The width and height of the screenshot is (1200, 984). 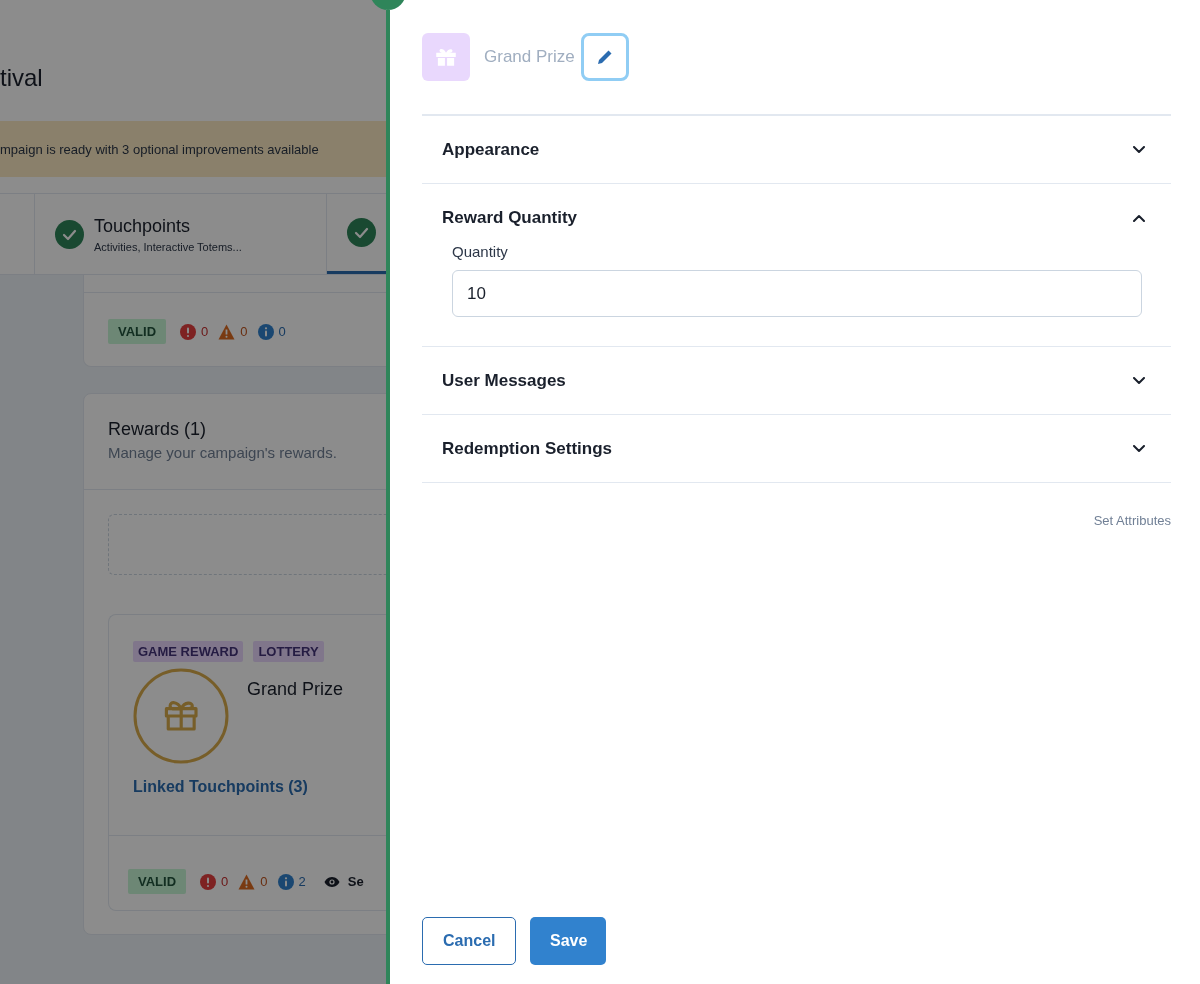 What do you see at coordinates (21, 78) in the screenshot?
I see `page-title: tival` at bounding box center [21, 78].